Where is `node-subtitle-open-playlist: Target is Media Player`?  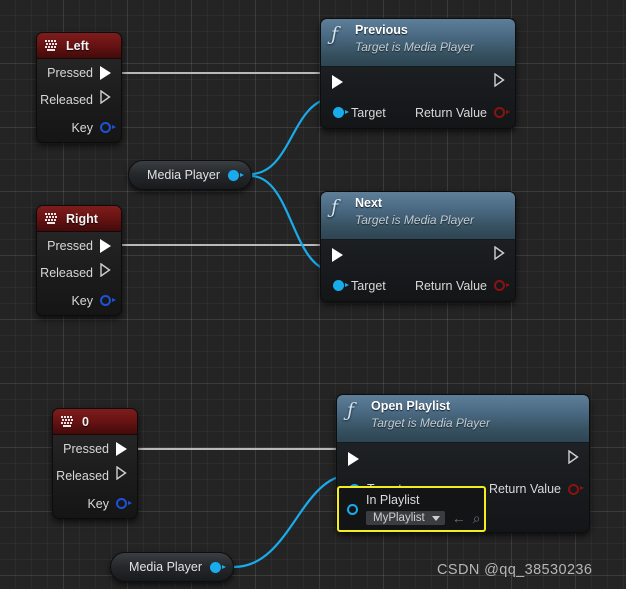
node-subtitle-open-playlist: Target is Media Player is located at coordinates (430, 423).